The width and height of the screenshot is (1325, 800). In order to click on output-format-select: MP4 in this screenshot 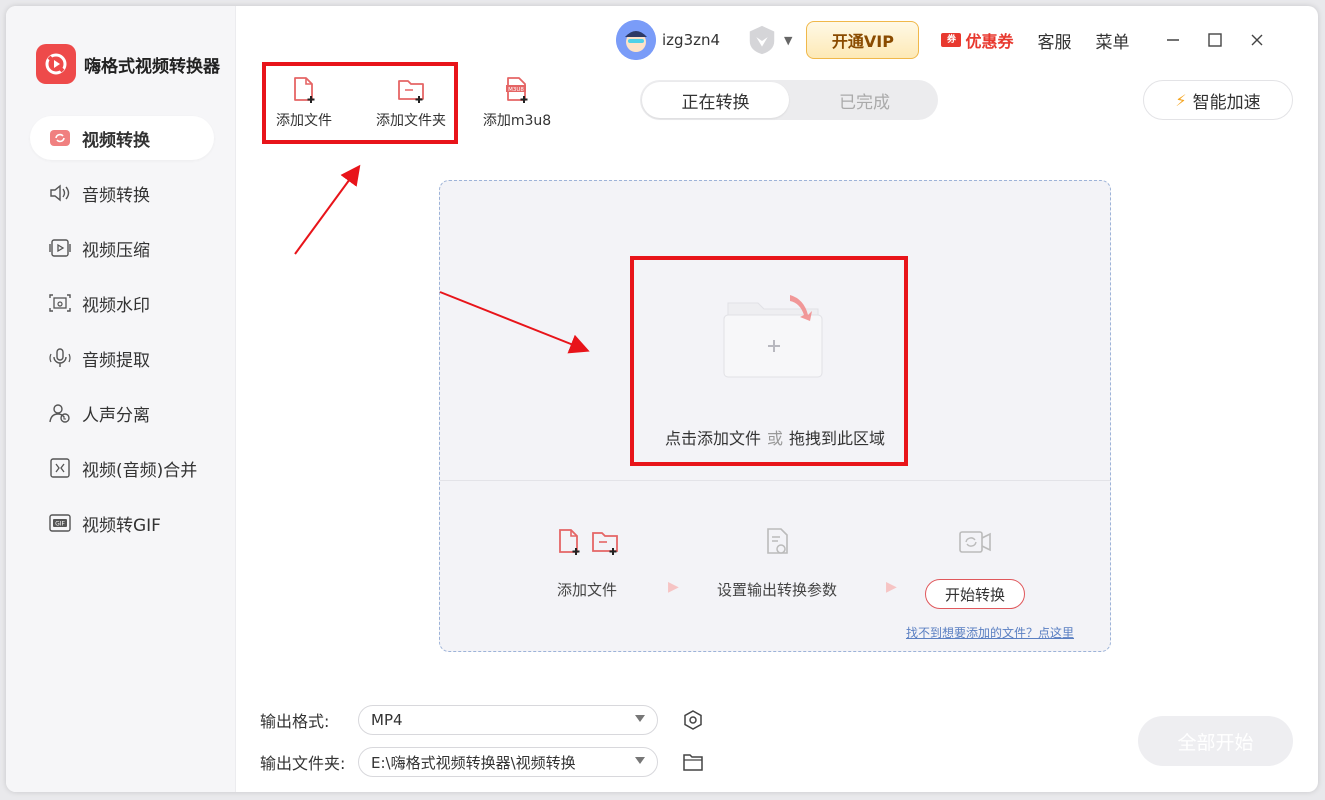, I will do `click(508, 720)`.